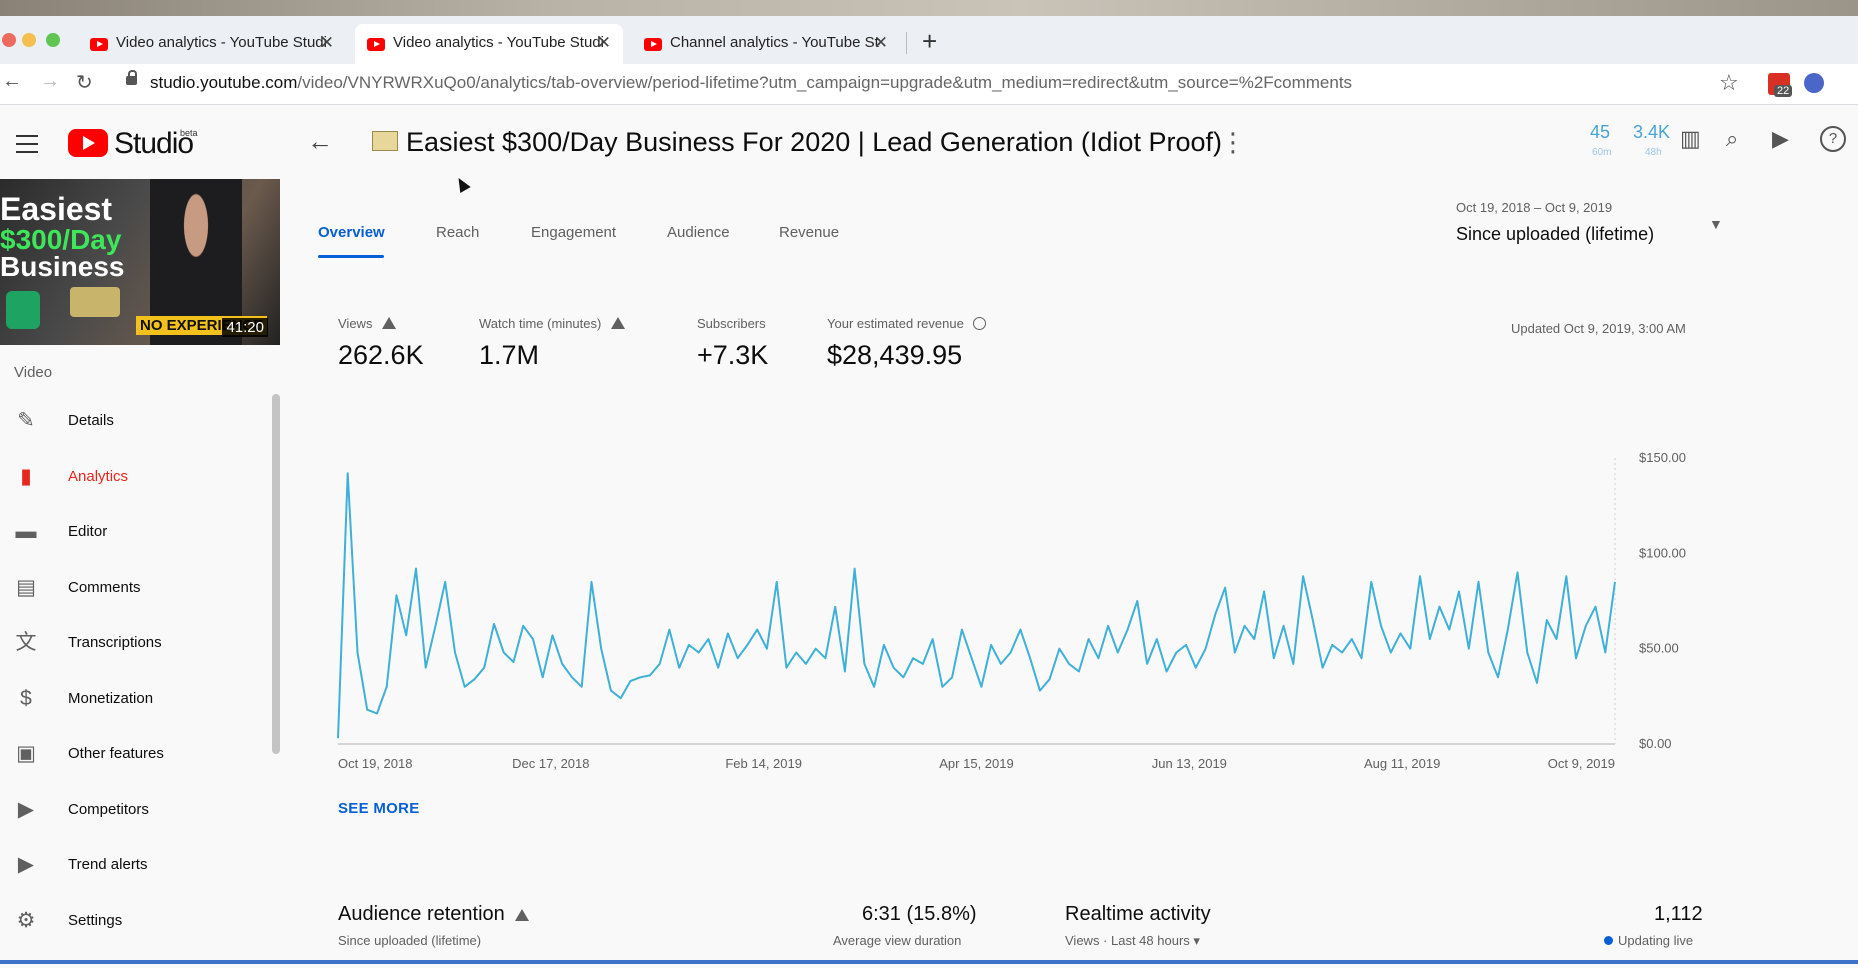  What do you see at coordinates (1653, 152) in the screenshot?
I see `realtime-48h-label: 48h` at bounding box center [1653, 152].